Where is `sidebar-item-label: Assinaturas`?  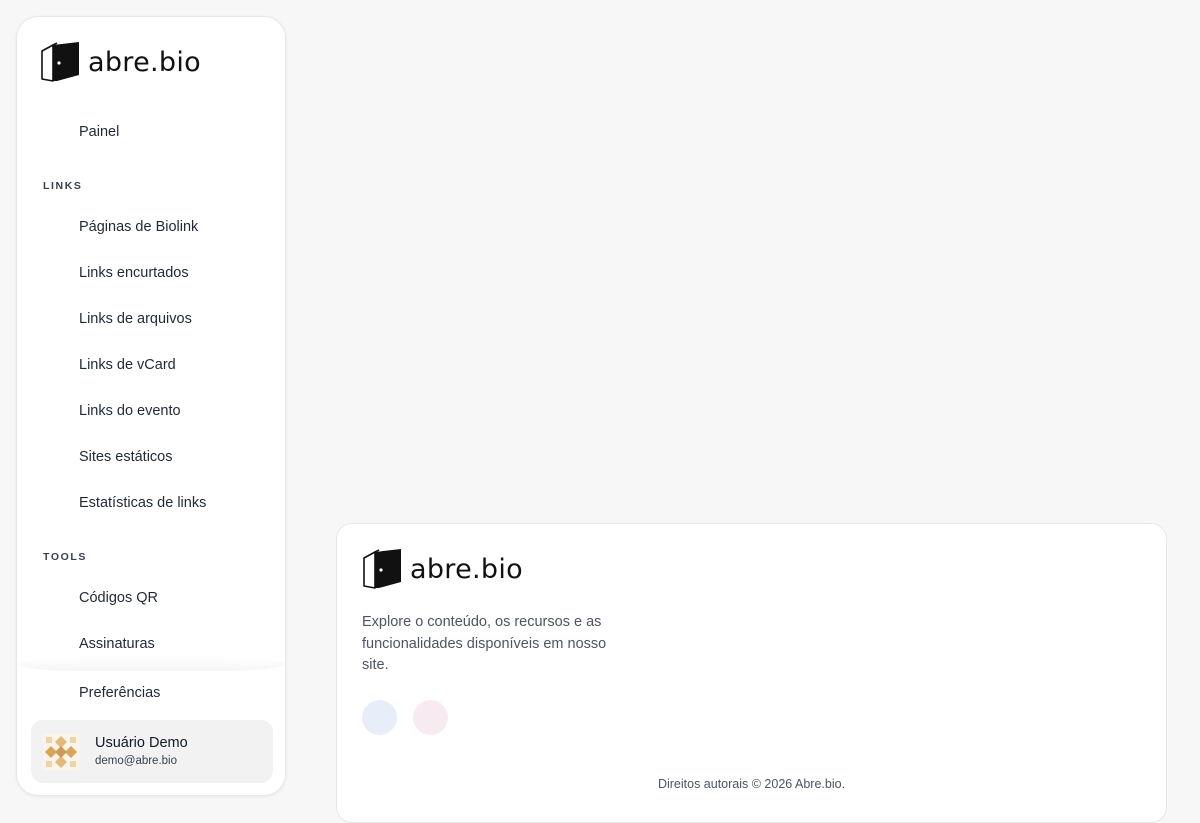 sidebar-item-label: Assinaturas is located at coordinates (117, 644).